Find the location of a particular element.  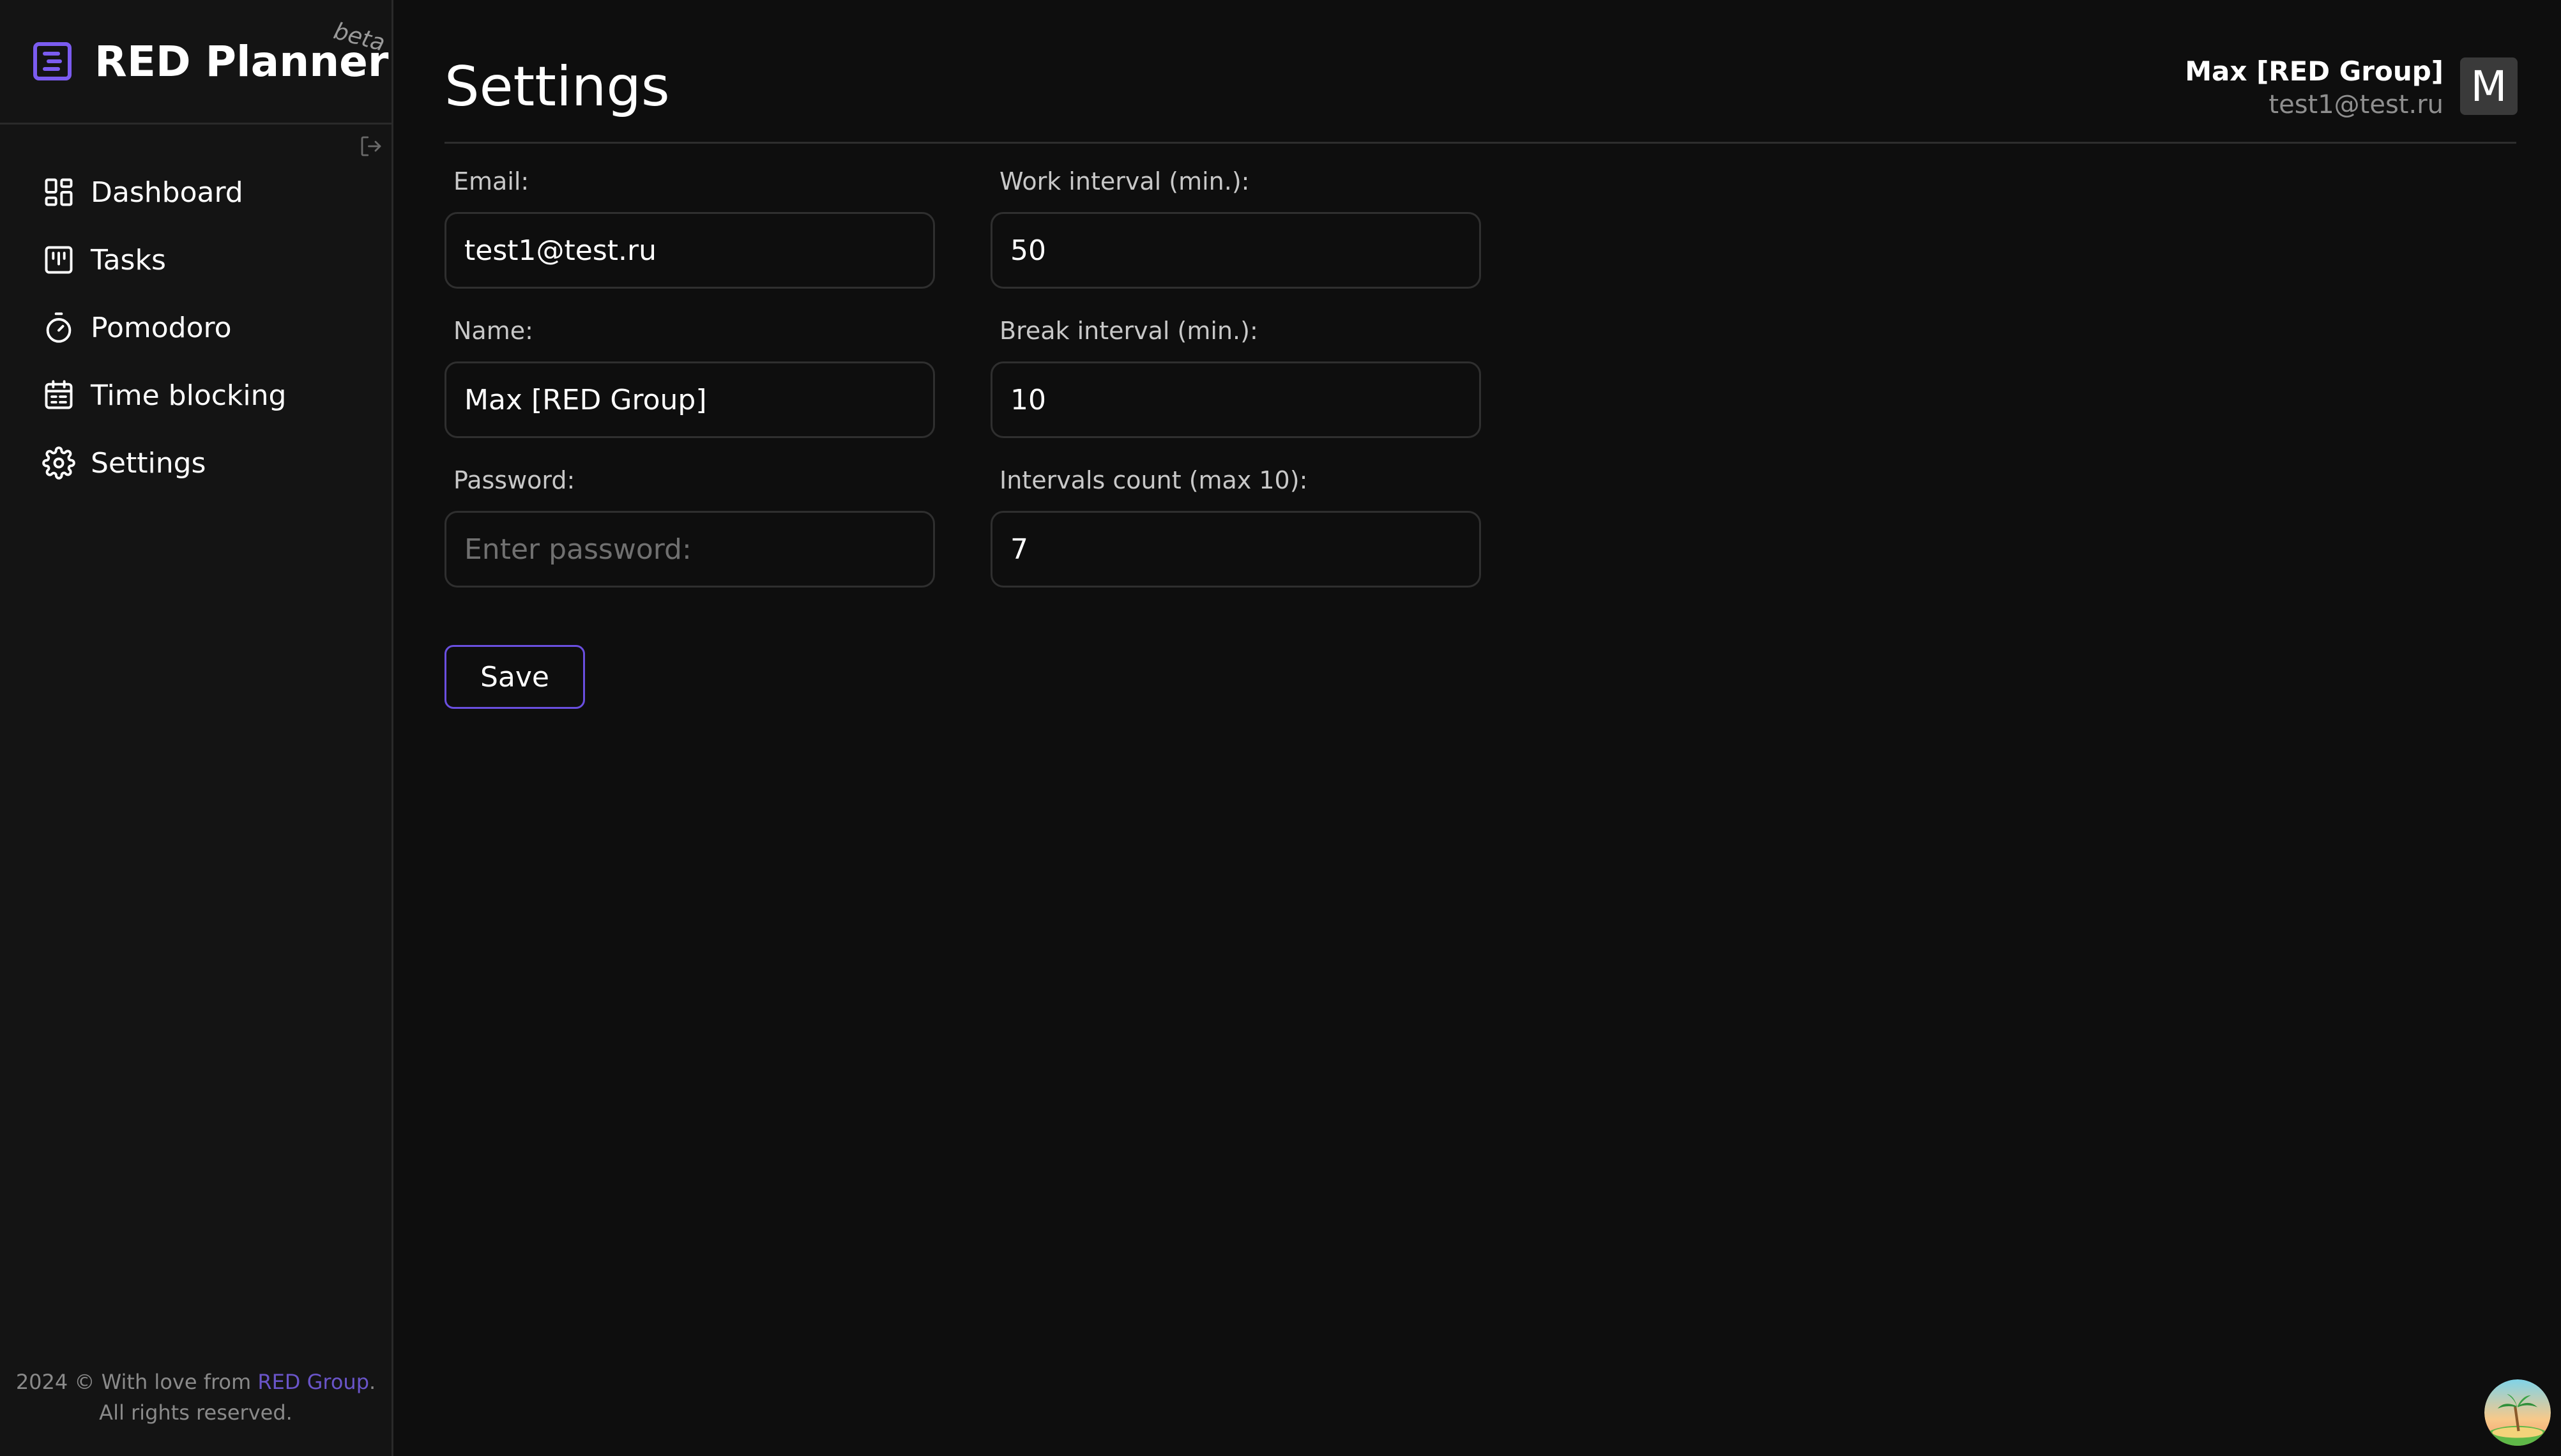

logo-icon is located at coordinates (52, 61).